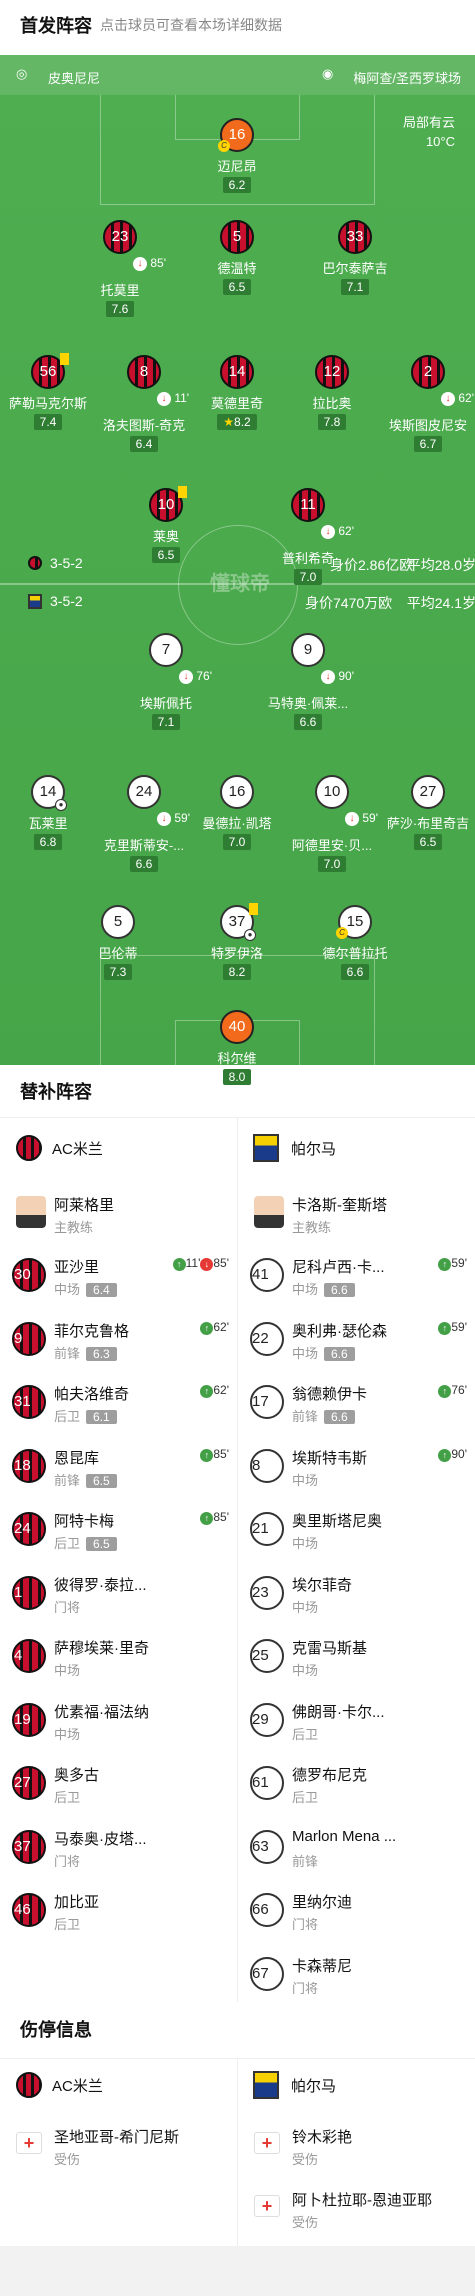 The width and height of the screenshot is (475, 2296). What do you see at coordinates (308, 682) in the screenshot?
I see `pitch-player: 9↓ 90' 马特奥·佩莱... 6.6` at bounding box center [308, 682].